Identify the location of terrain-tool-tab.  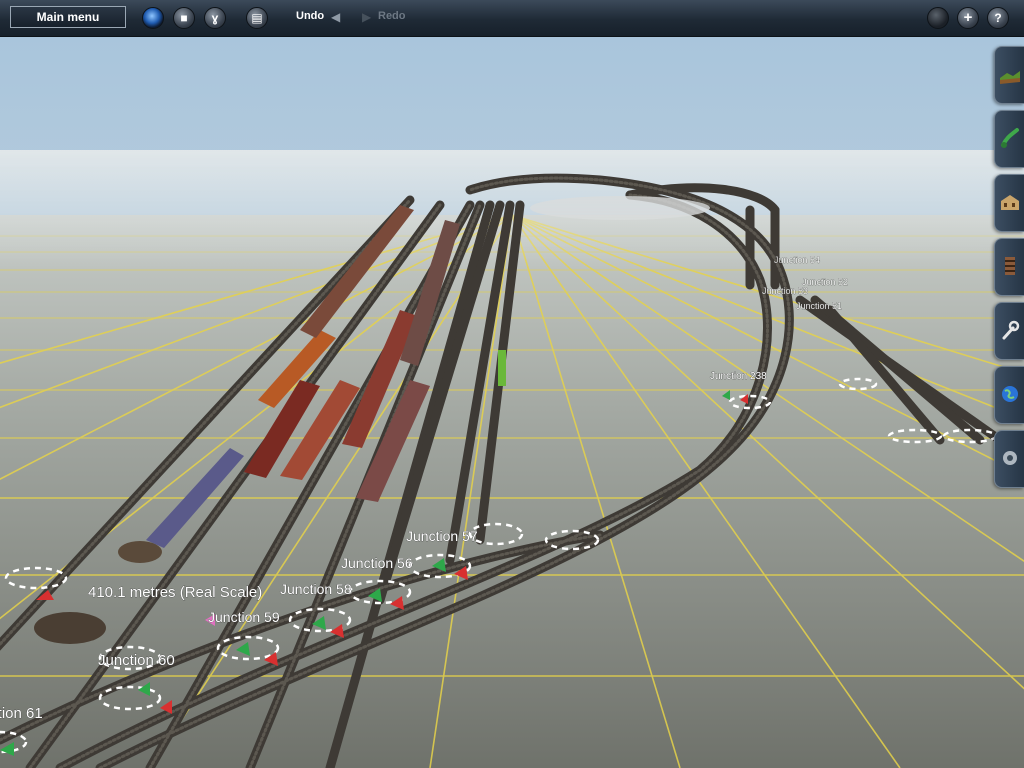
(1009, 75).